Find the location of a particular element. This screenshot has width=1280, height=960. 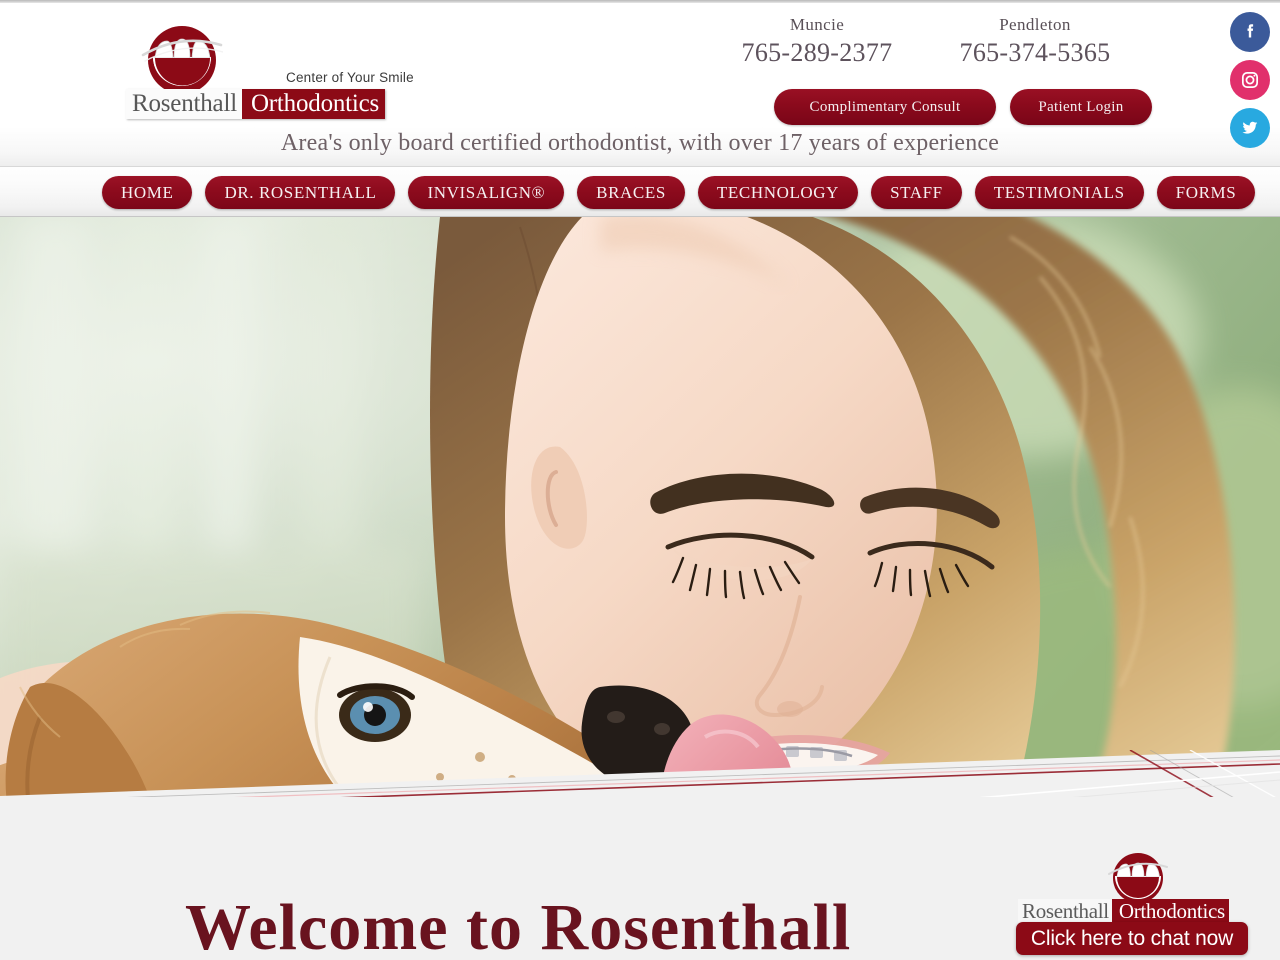

facebook-icon is located at coordinates (1250, 32).